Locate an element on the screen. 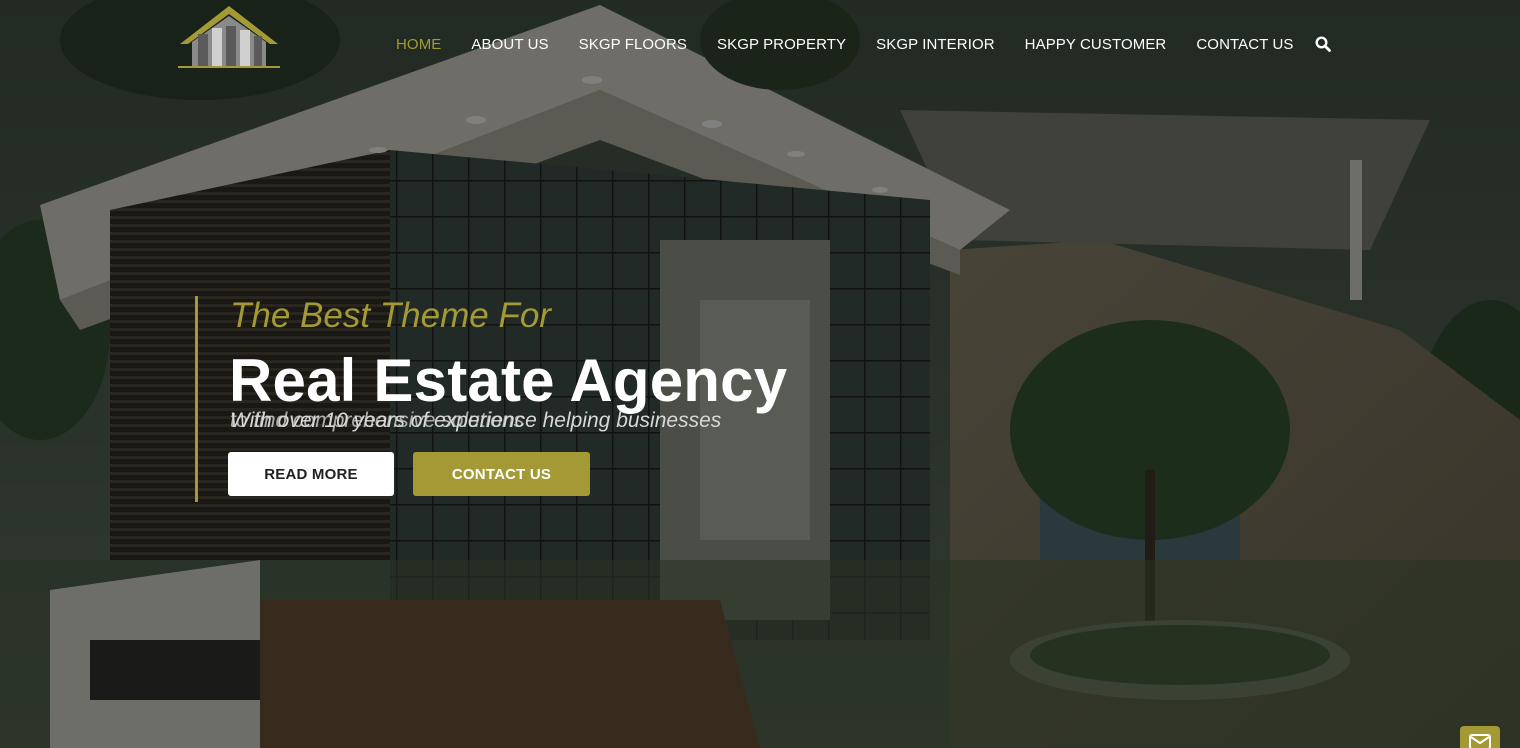 This screenshot has height=748, width=1520. search-icon is located at coordinates (1323, 44).